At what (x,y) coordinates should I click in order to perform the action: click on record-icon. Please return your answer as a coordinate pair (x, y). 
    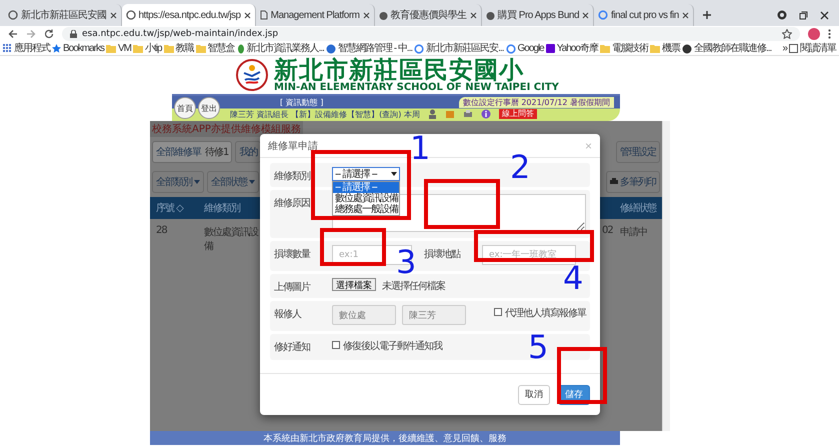
    Looking at the image, I should click on (782, 15).